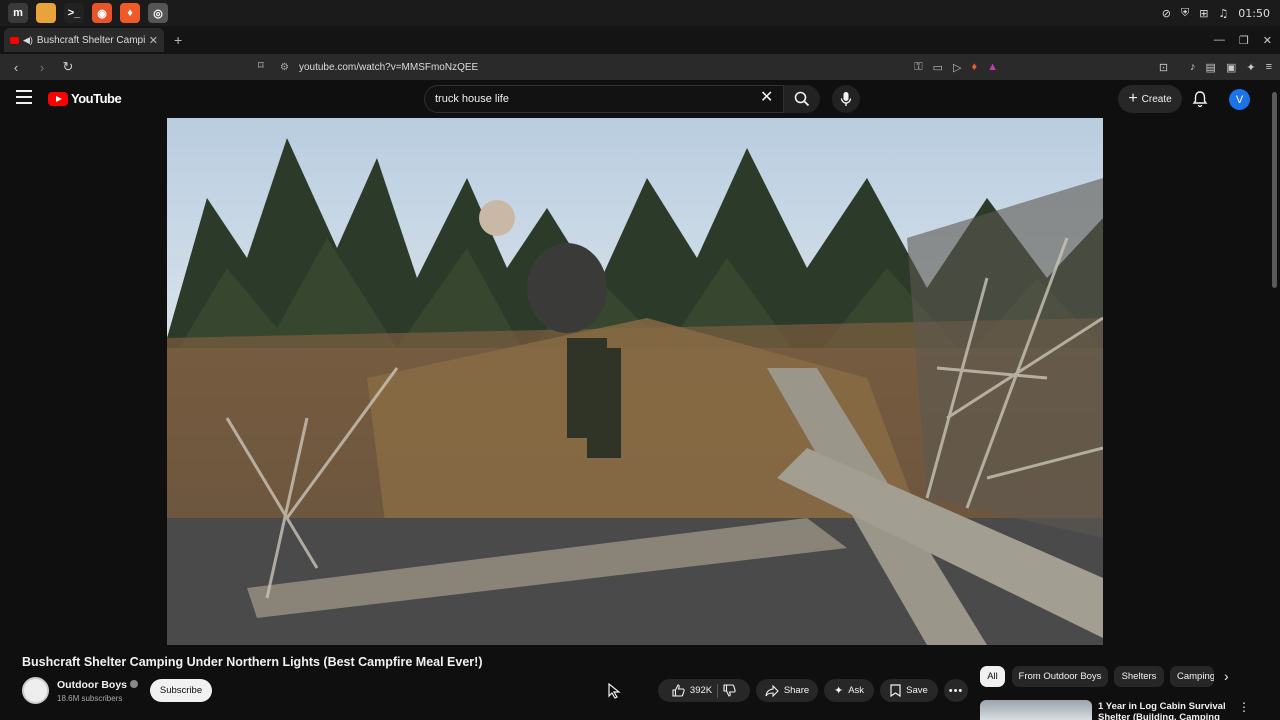 Image resolution: width=1280 pixels, height=720 pixels. I want to click on recommendation-thumbnail, so click(1036, 710).